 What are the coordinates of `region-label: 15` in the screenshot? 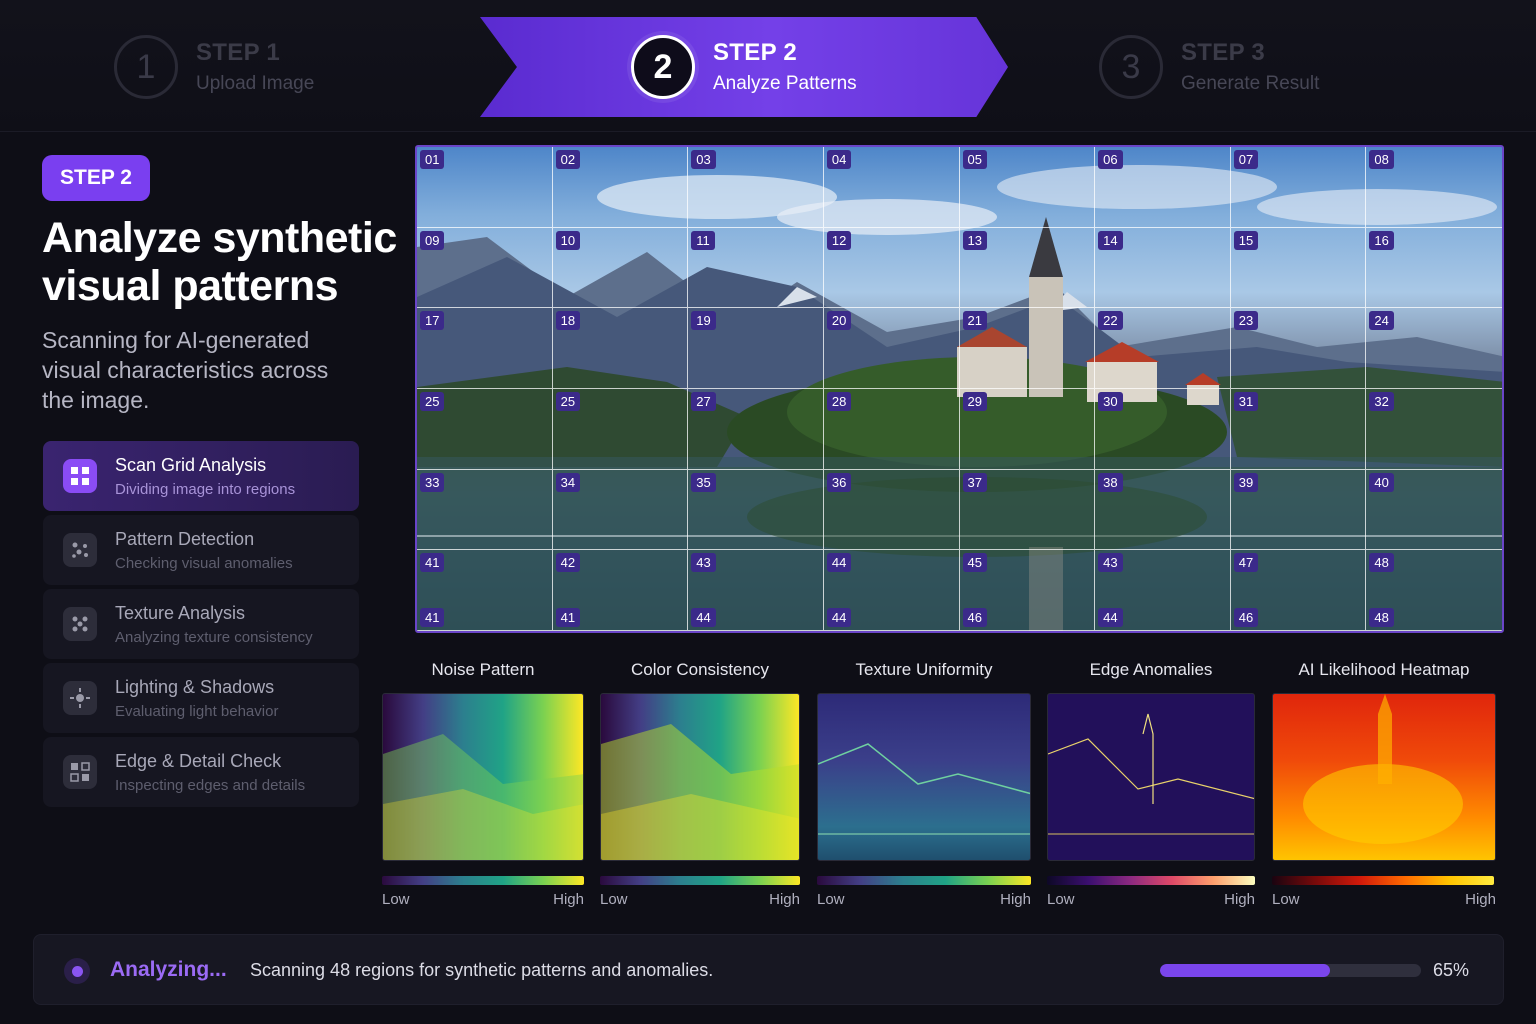 It's located at (1246, 240).